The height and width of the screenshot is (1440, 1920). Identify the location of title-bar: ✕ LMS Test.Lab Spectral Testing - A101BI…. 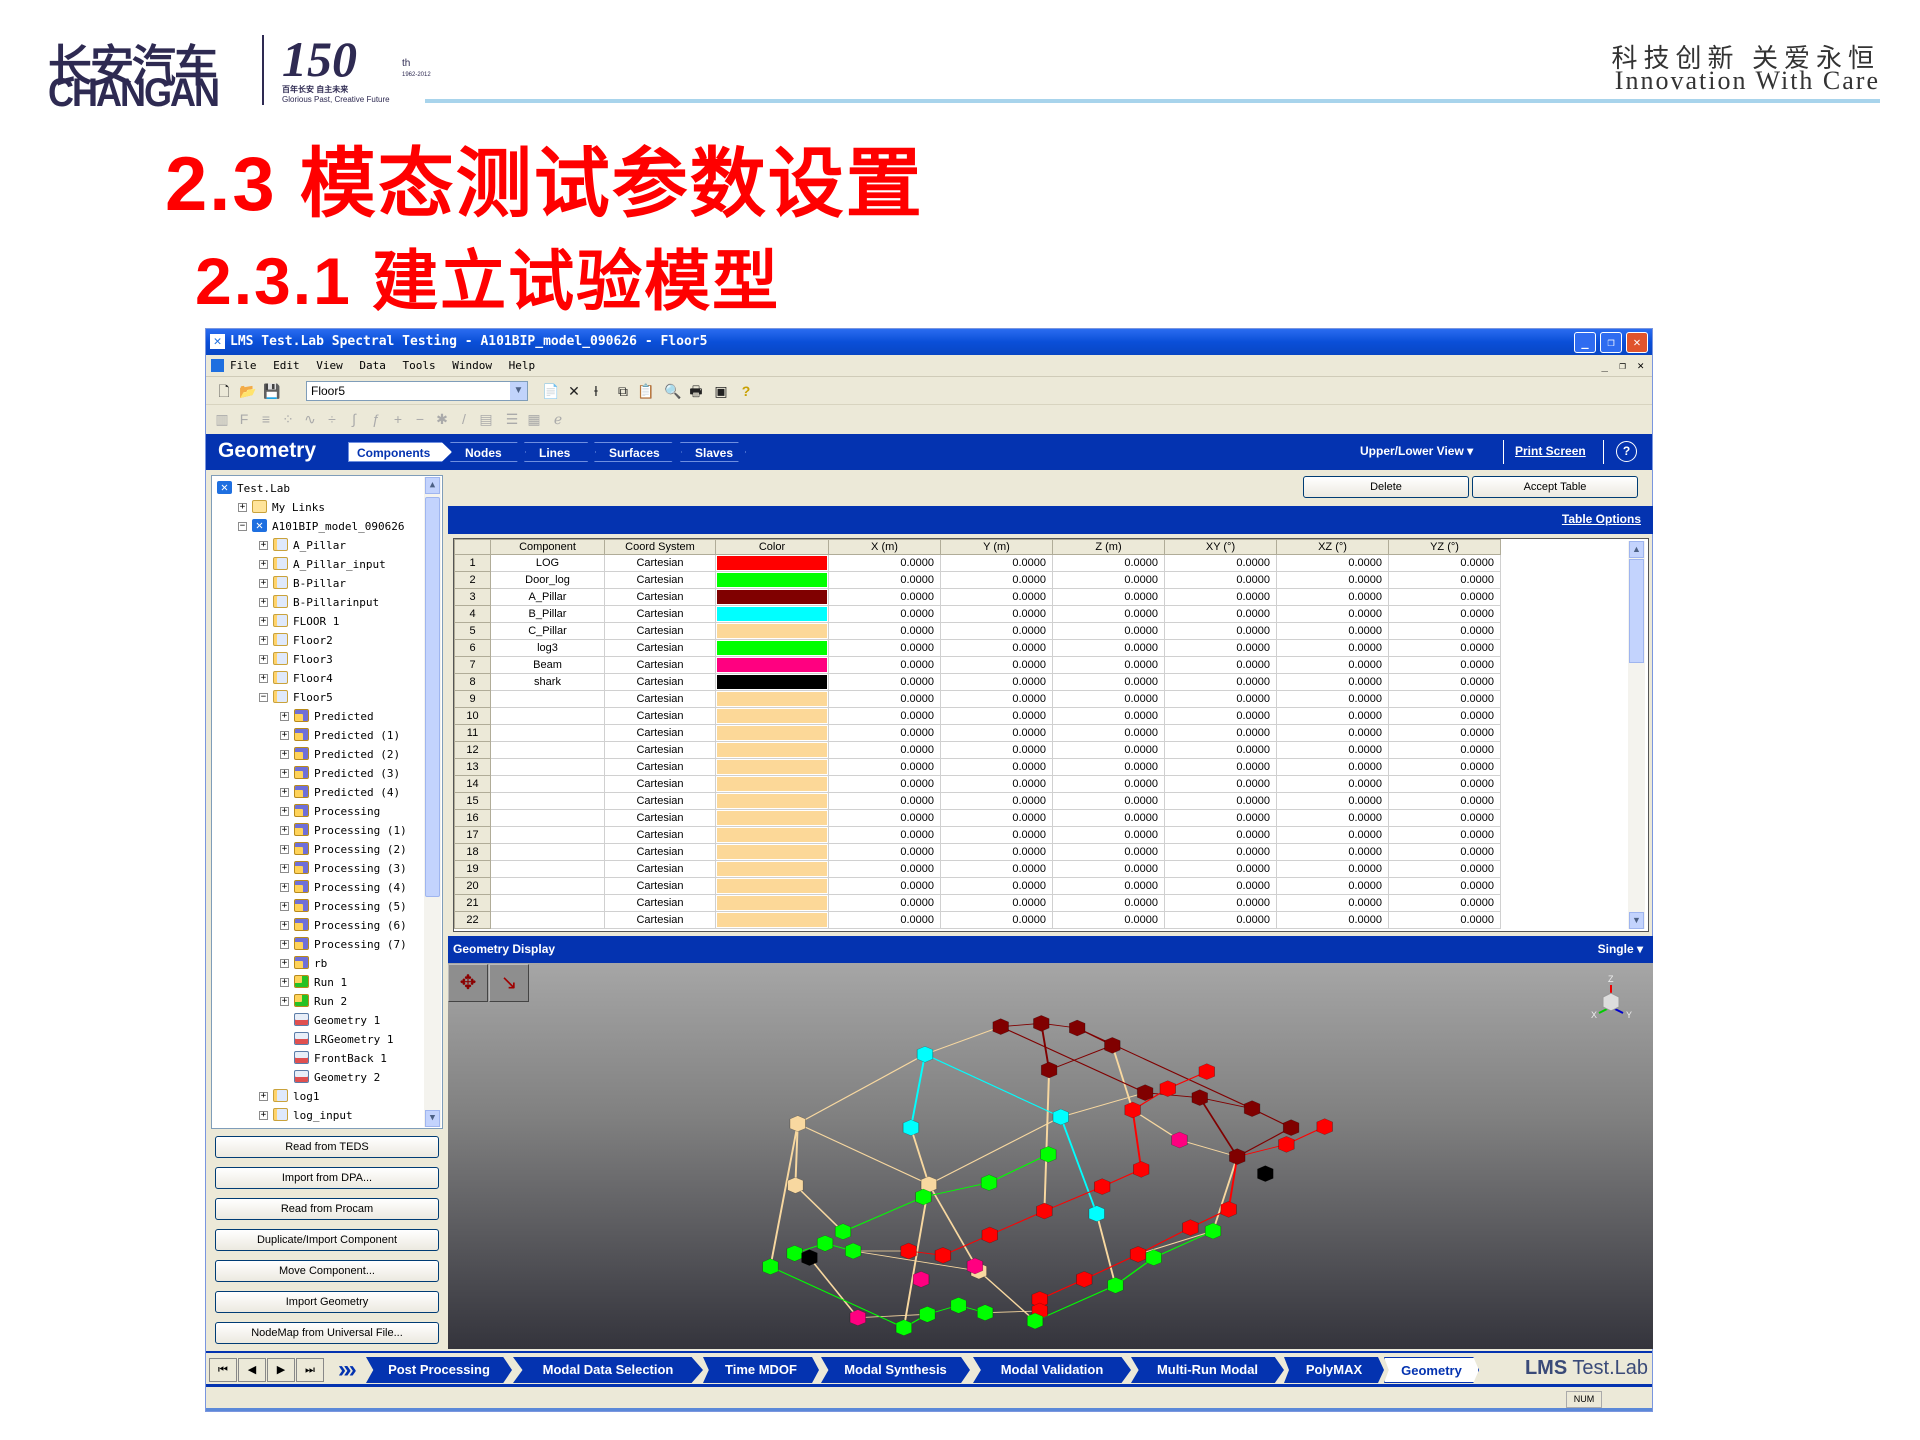
(929, 342).